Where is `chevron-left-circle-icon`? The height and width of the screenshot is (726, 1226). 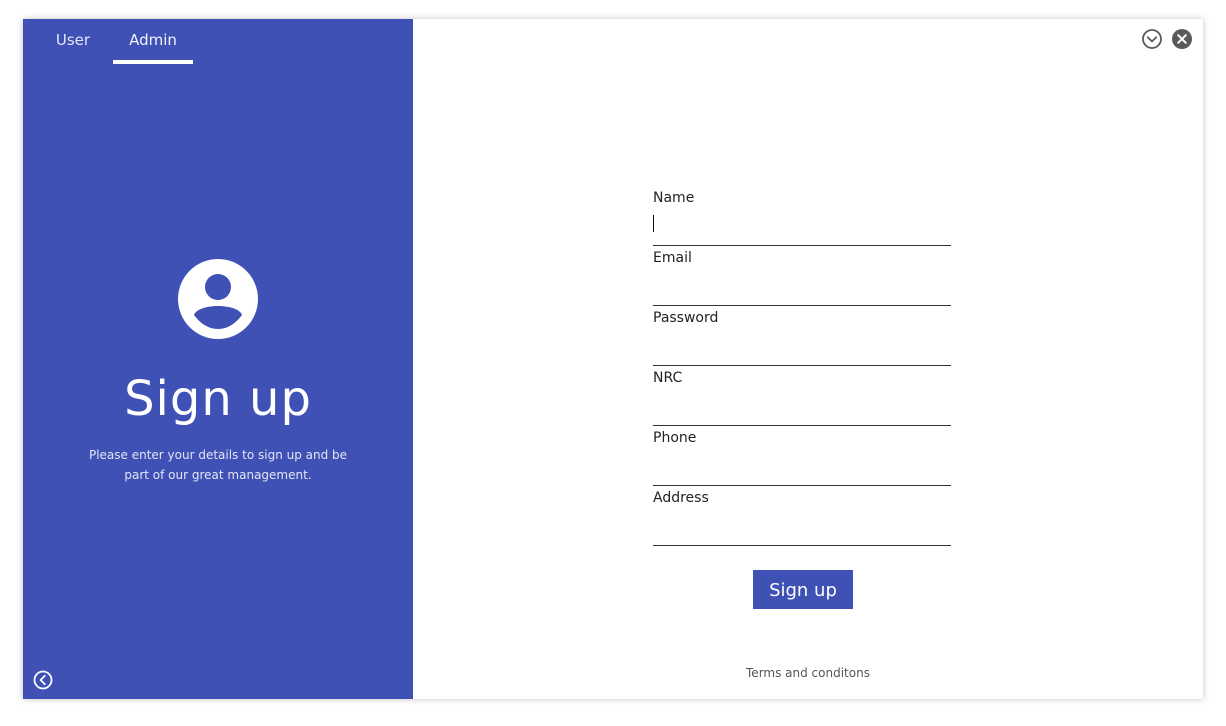 chevron-left-circle-icon is located at coordinates (43, 680).